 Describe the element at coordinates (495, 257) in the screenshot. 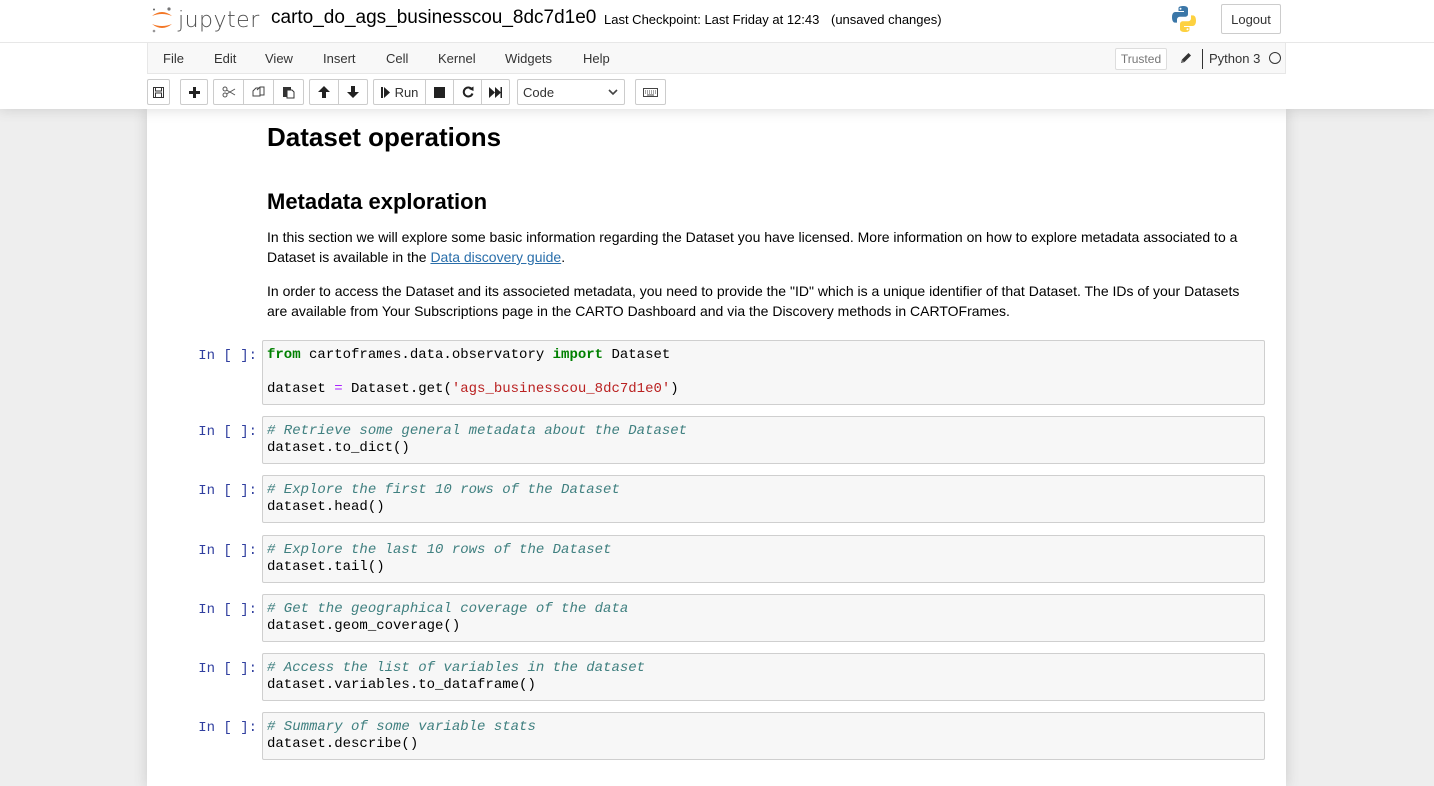

I see `data-discovery-guide-link: Data discovery guide` at that location.